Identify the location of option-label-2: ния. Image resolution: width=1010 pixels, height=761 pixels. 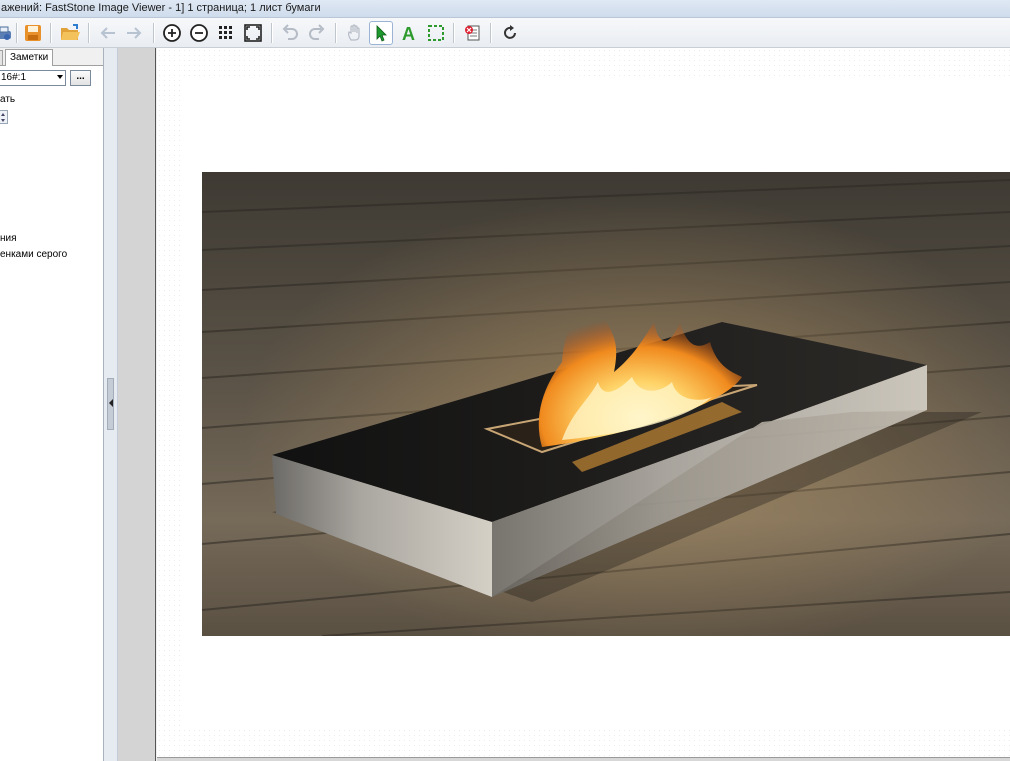
(8, 238).